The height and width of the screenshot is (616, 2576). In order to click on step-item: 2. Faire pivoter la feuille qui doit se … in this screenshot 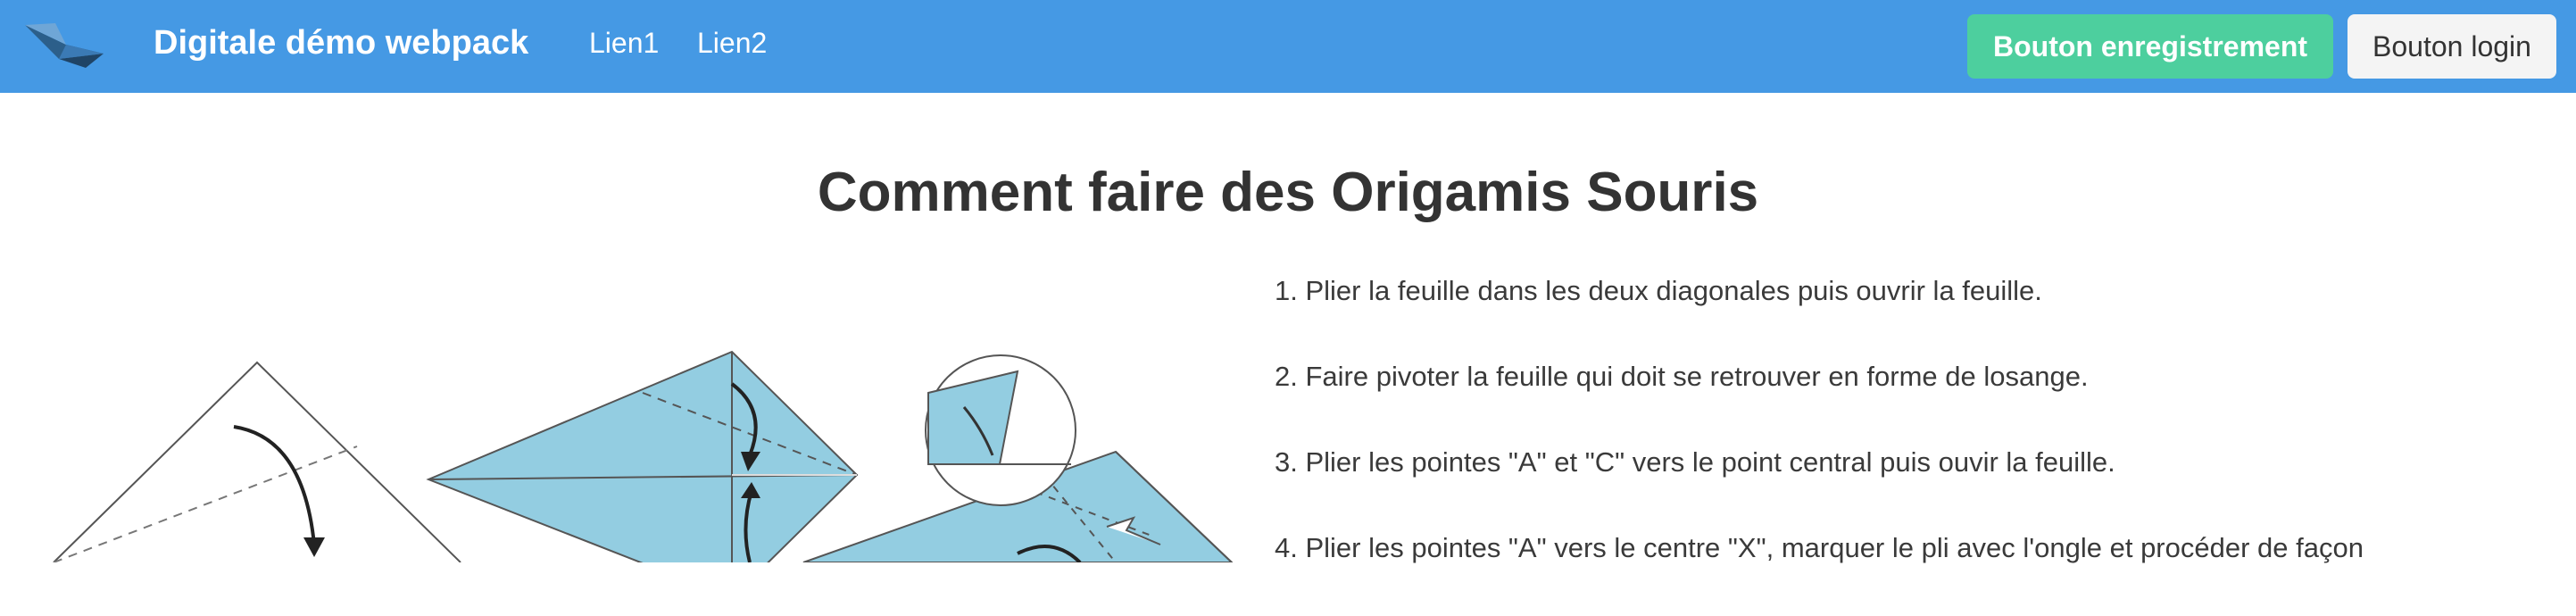, I will do `click(1820, 402)`.